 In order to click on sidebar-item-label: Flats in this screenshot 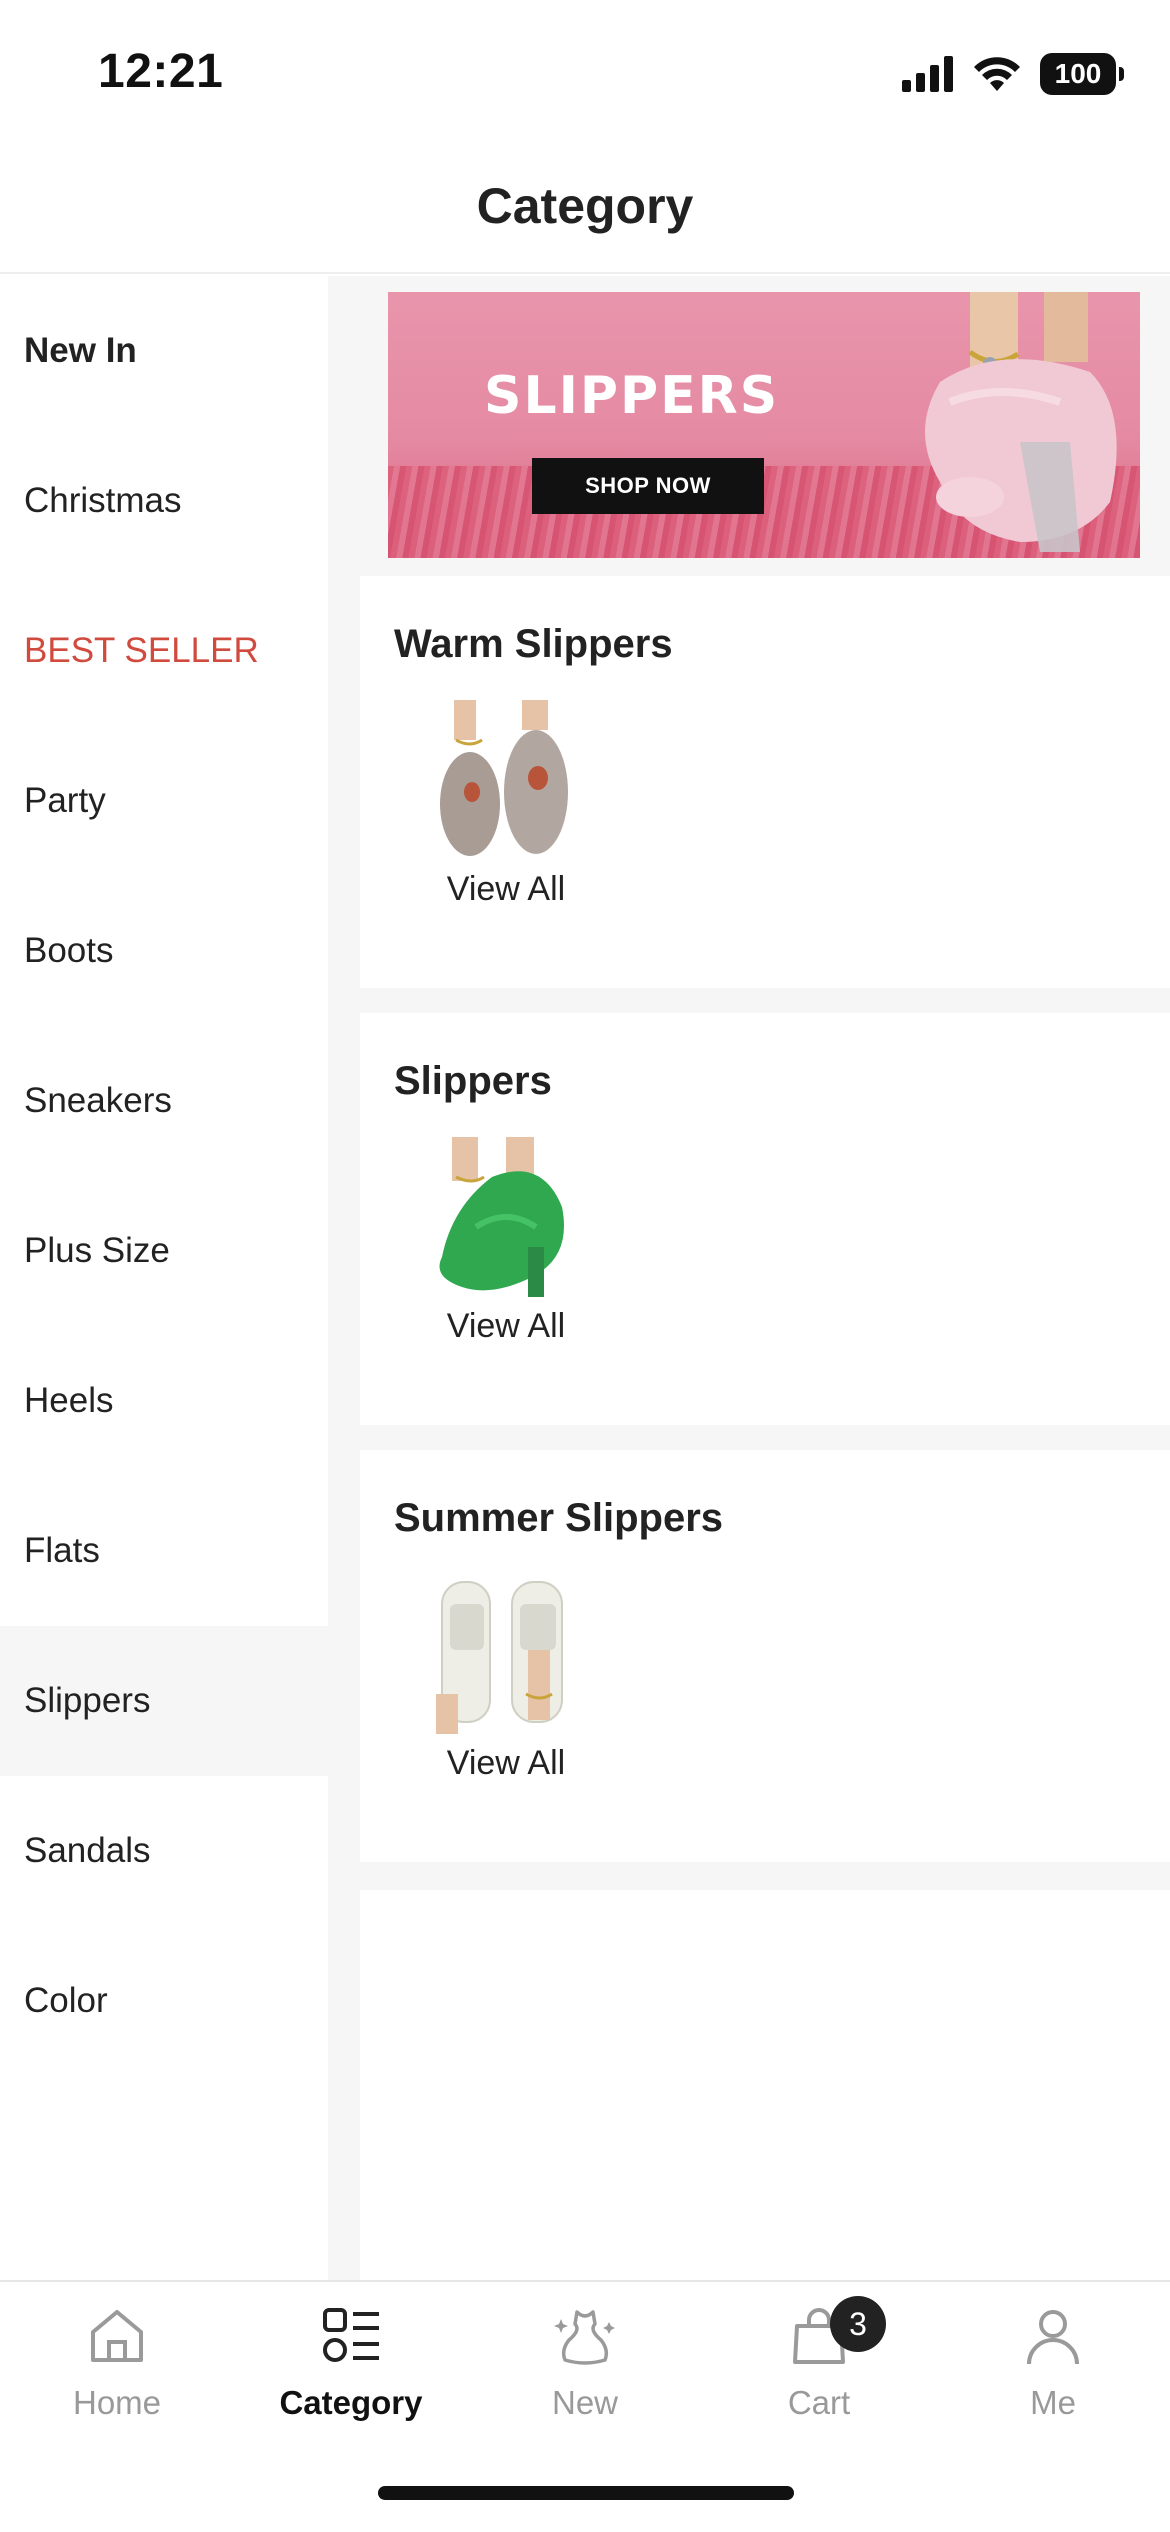, I will do `click(62, 1550)`.